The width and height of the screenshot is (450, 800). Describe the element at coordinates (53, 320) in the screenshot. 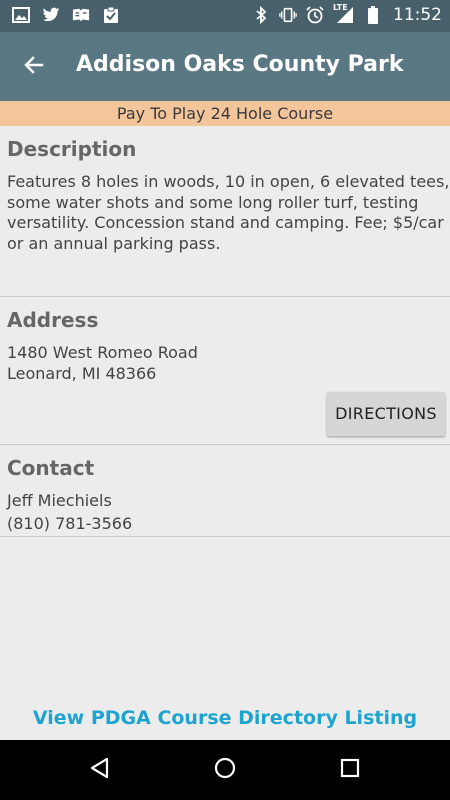

I see `address-heading: Address` at that location.